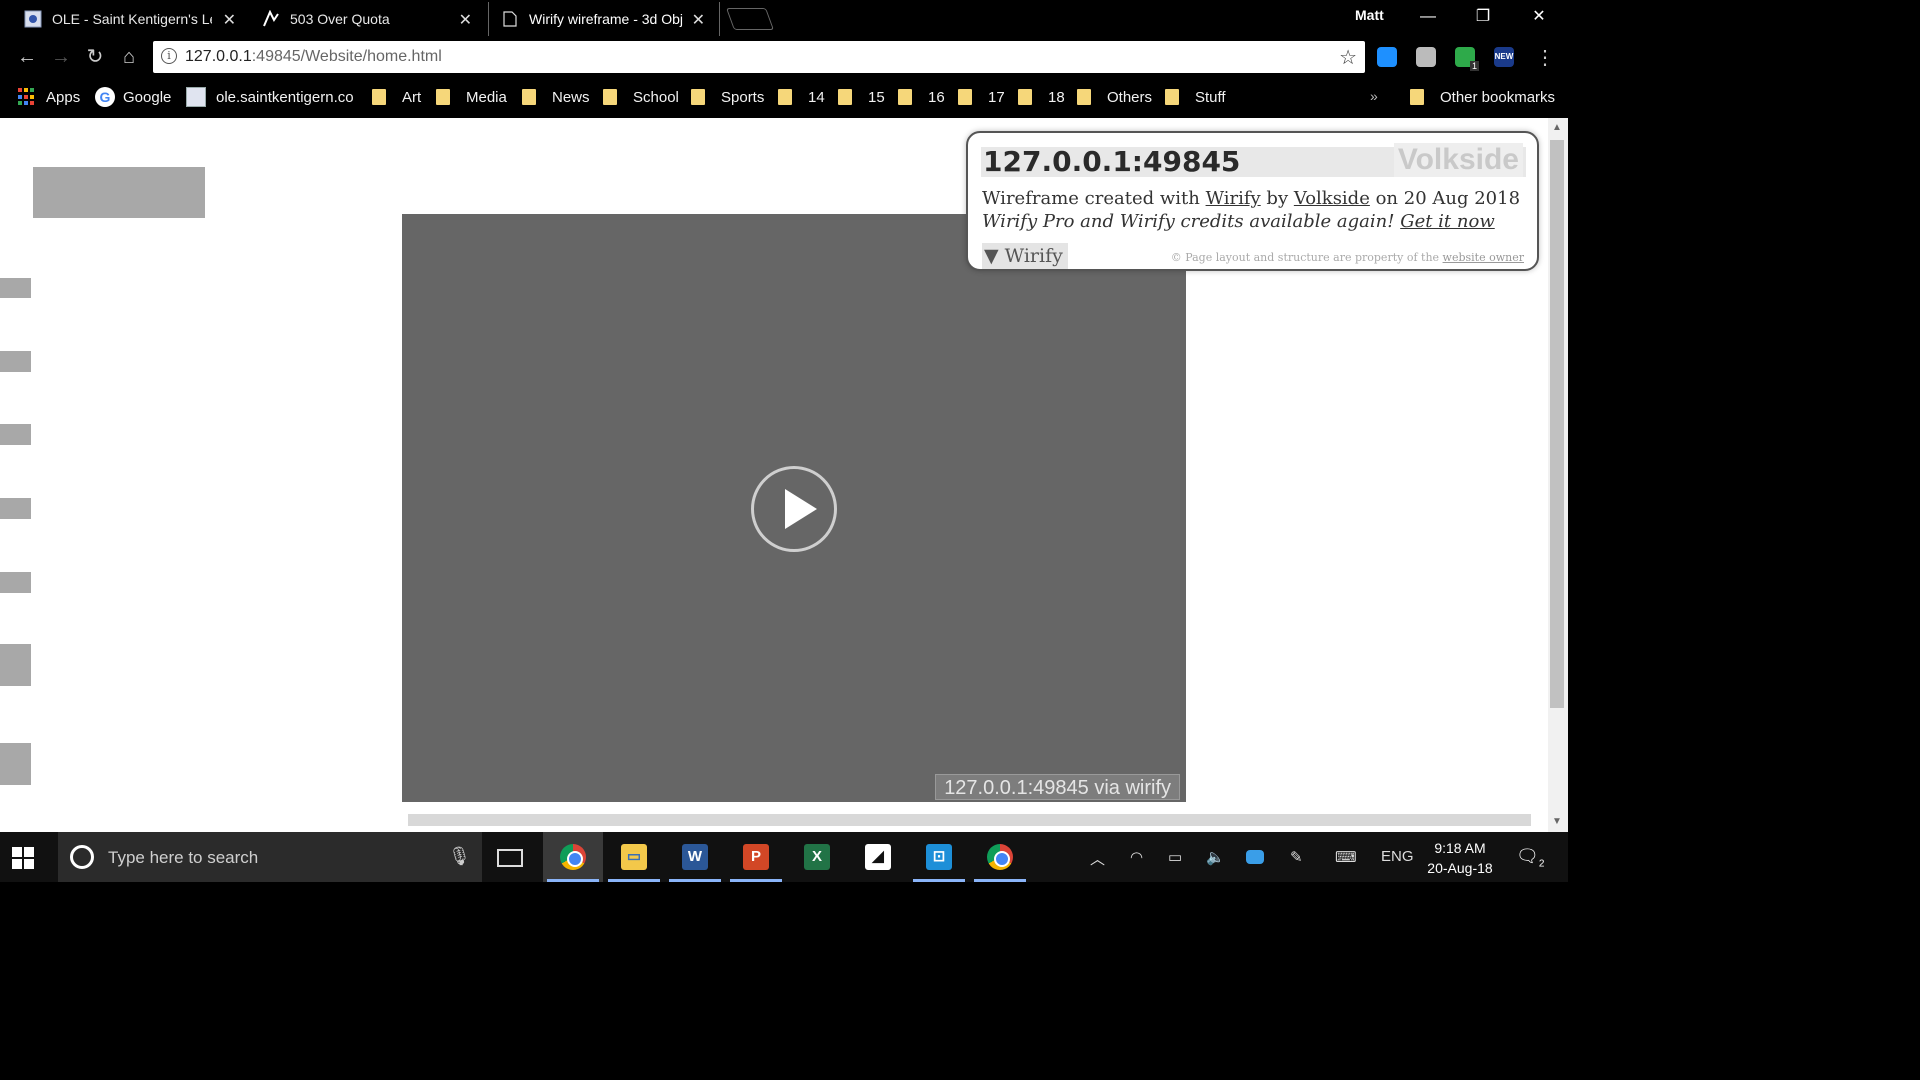 The image size is (1920, 1080). I want to click on minimize-button: —, so click(1428, 17).